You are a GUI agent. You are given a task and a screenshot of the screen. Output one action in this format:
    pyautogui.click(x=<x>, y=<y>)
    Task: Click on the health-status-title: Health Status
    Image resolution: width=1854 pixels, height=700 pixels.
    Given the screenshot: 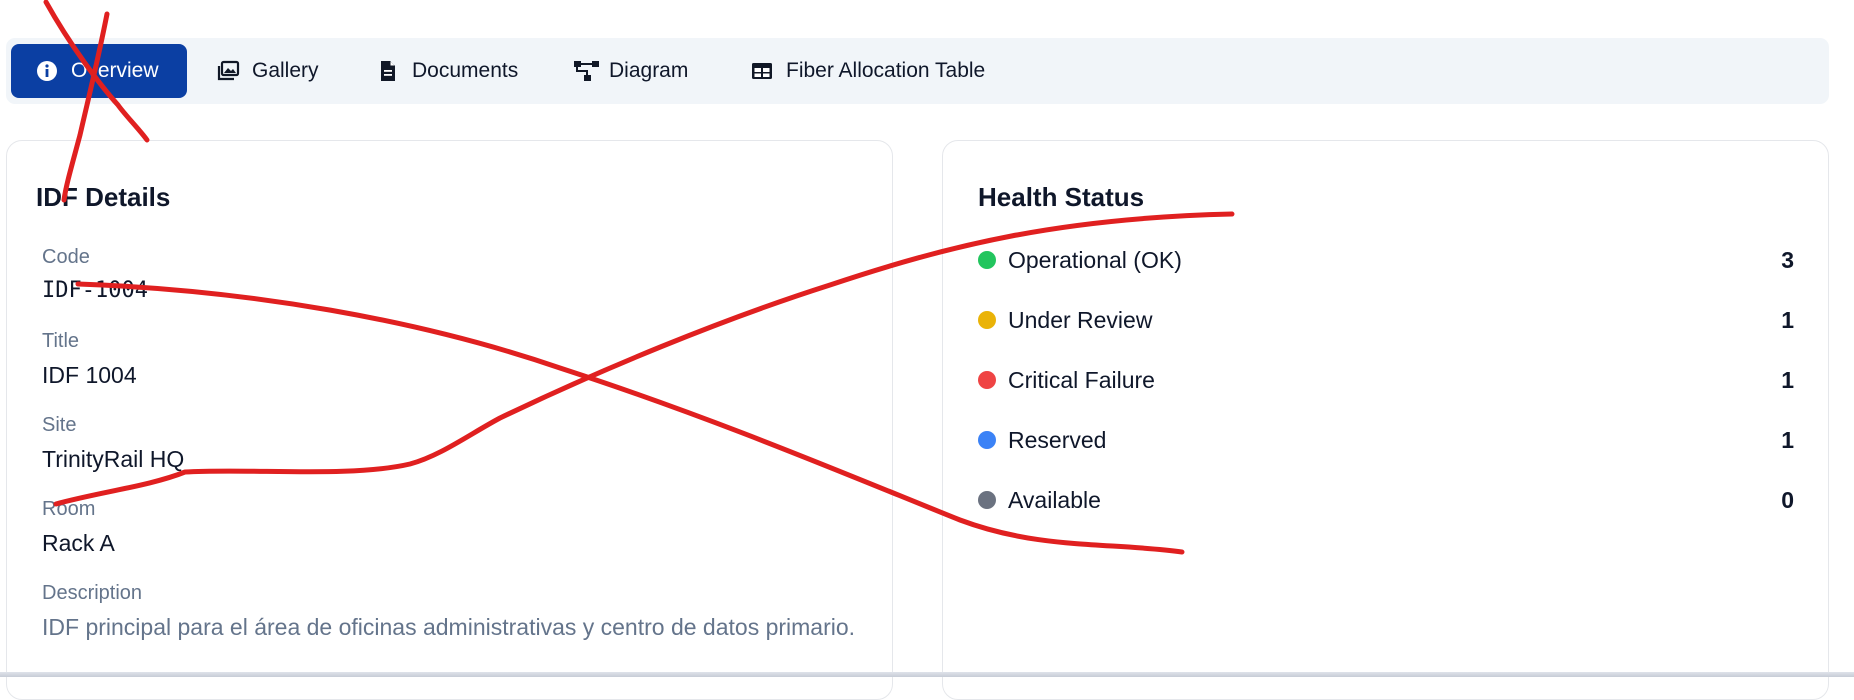 What is the action you would take?
    pyautogui.click(x=1061, y=197)
    